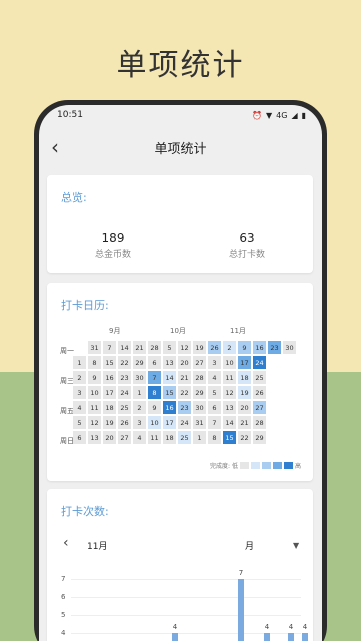  I want to click on counts-heading: 打卡次数:, so click(85, 511).